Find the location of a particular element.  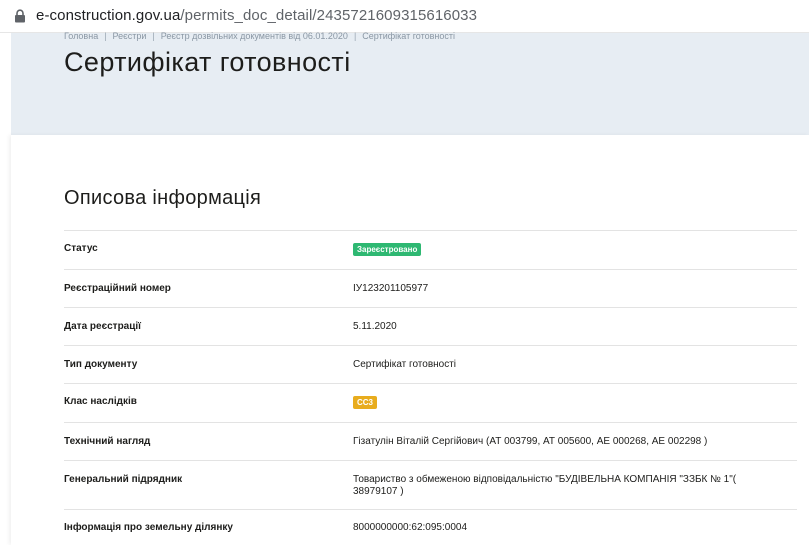

info-label: Реєстраційний номер is located at coordinates (117, 288).